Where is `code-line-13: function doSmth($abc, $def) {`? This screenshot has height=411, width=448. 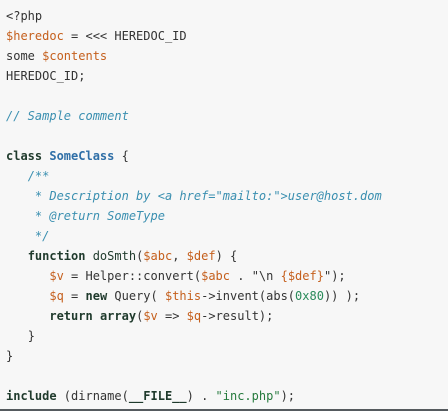
code-line-13: function doSmth($abc, $def) { is located at coordinates (227, 256).